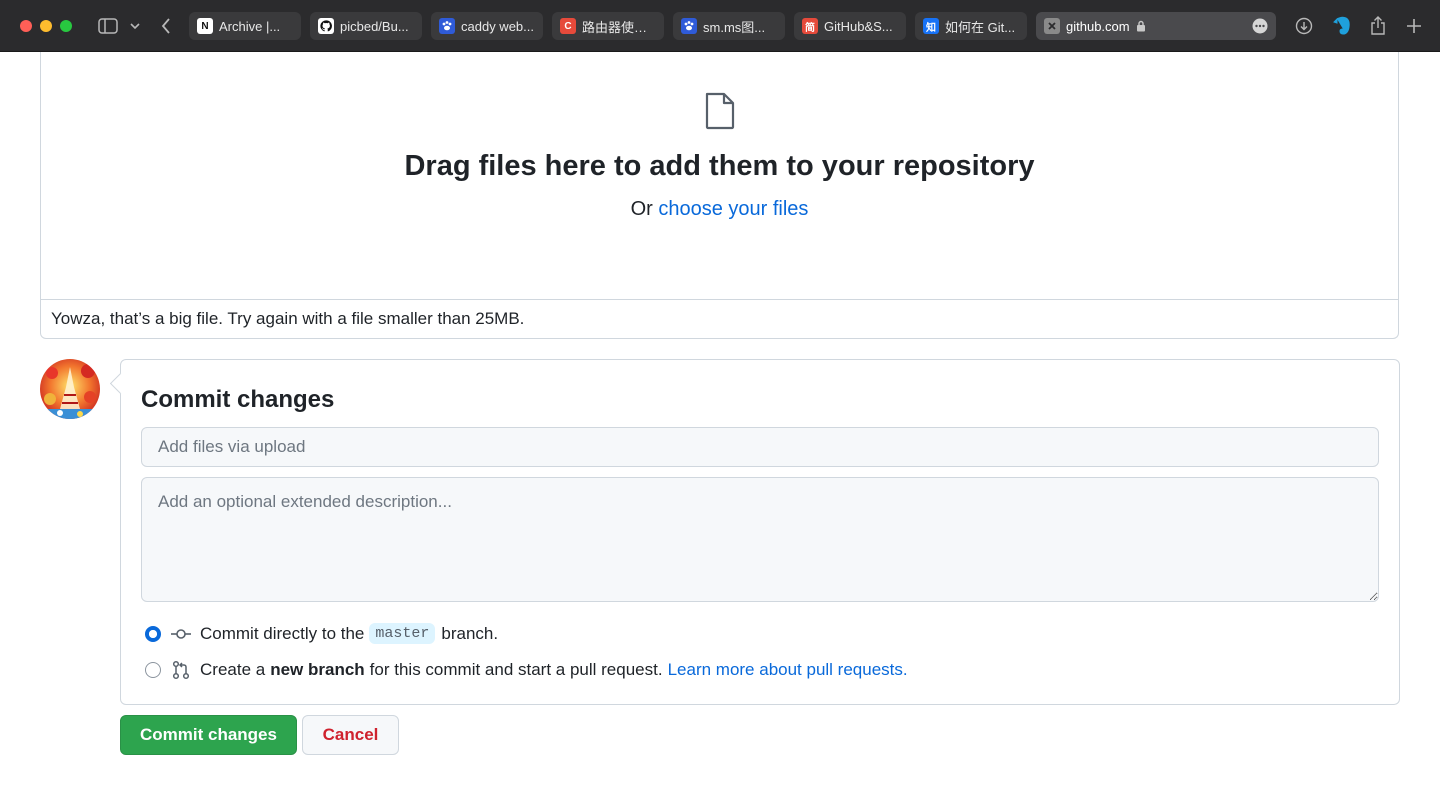 This screenshot has width=1440, height=797. Describe the element at coordinates (166, 26) in the screenshot. I see `back-icon` at that location.